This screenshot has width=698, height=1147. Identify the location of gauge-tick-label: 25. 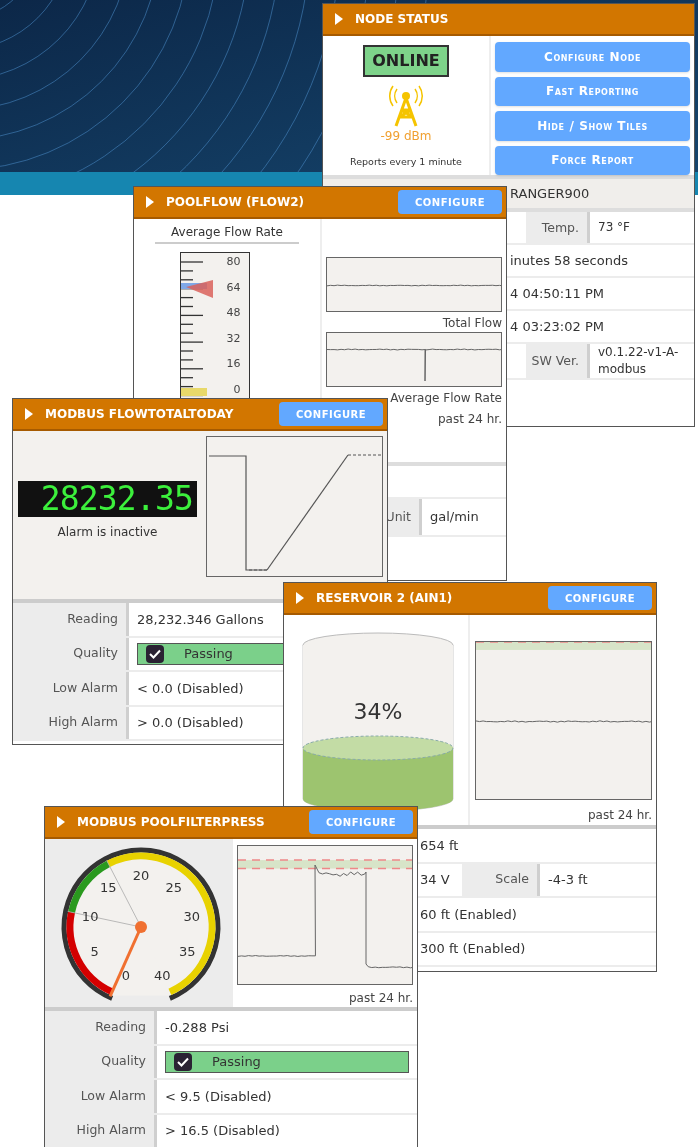
(173, 887).